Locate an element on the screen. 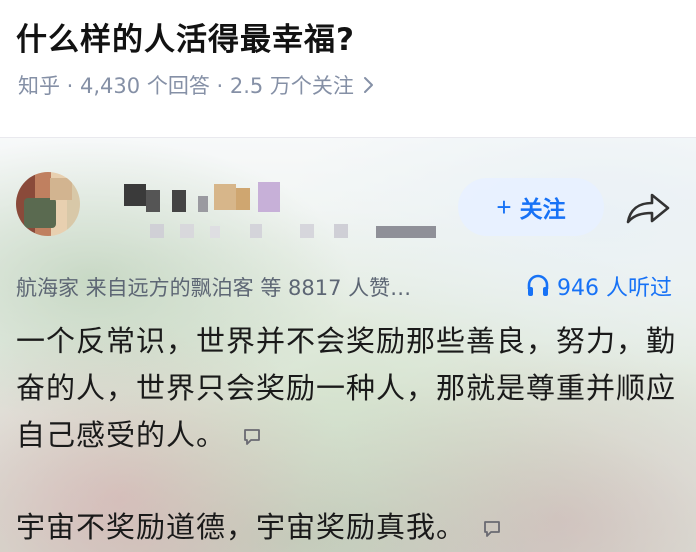  listen-label: 946 人听过 is located at coordinates (614, 288).